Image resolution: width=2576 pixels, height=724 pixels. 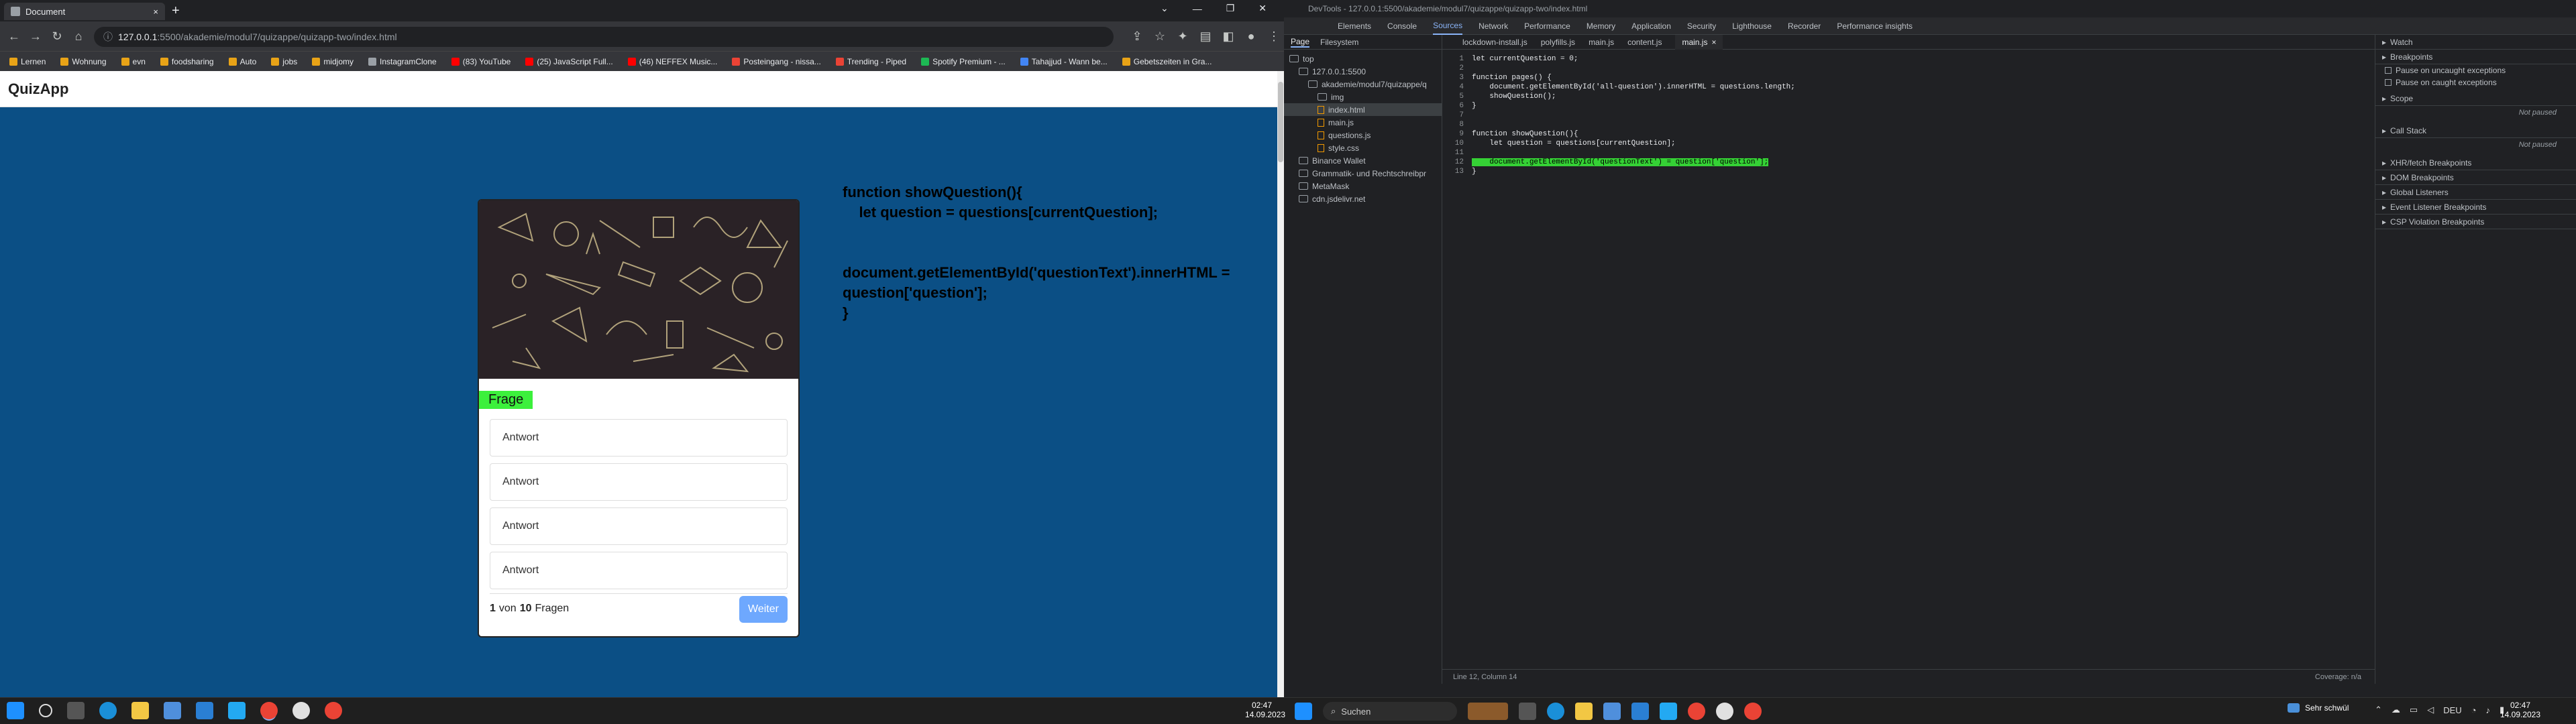 I want to click on back-icon: ←, so click(x=14, y=36).